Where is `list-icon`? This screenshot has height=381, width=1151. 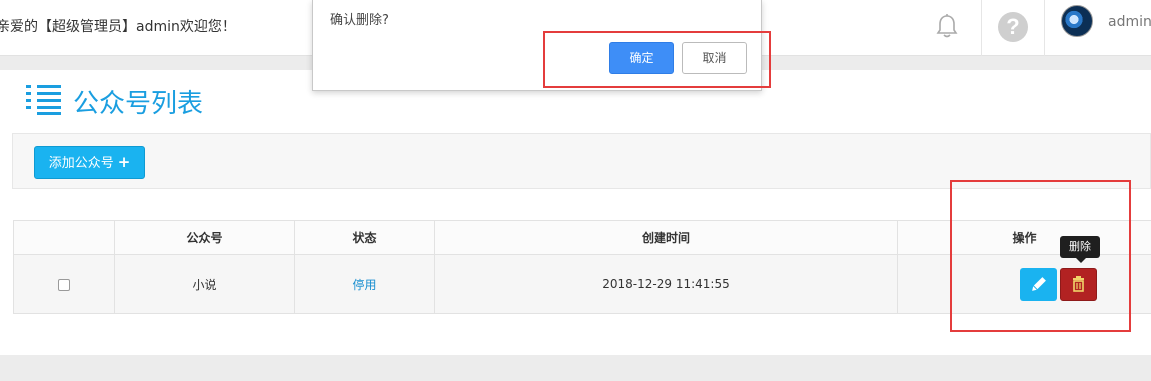
list-icon is located at coordinates (43, 100).